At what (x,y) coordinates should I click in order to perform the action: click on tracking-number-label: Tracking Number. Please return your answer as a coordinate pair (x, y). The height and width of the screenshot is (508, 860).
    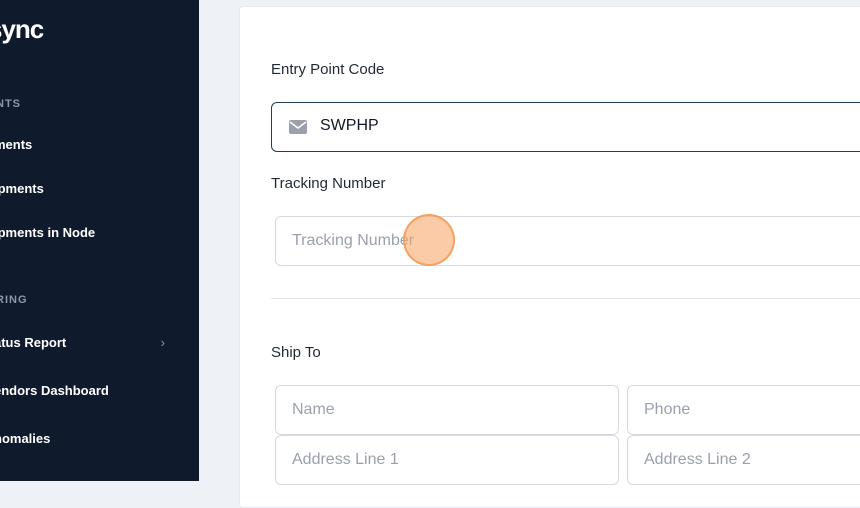
    Looking at the image, I should click on (328, 183).